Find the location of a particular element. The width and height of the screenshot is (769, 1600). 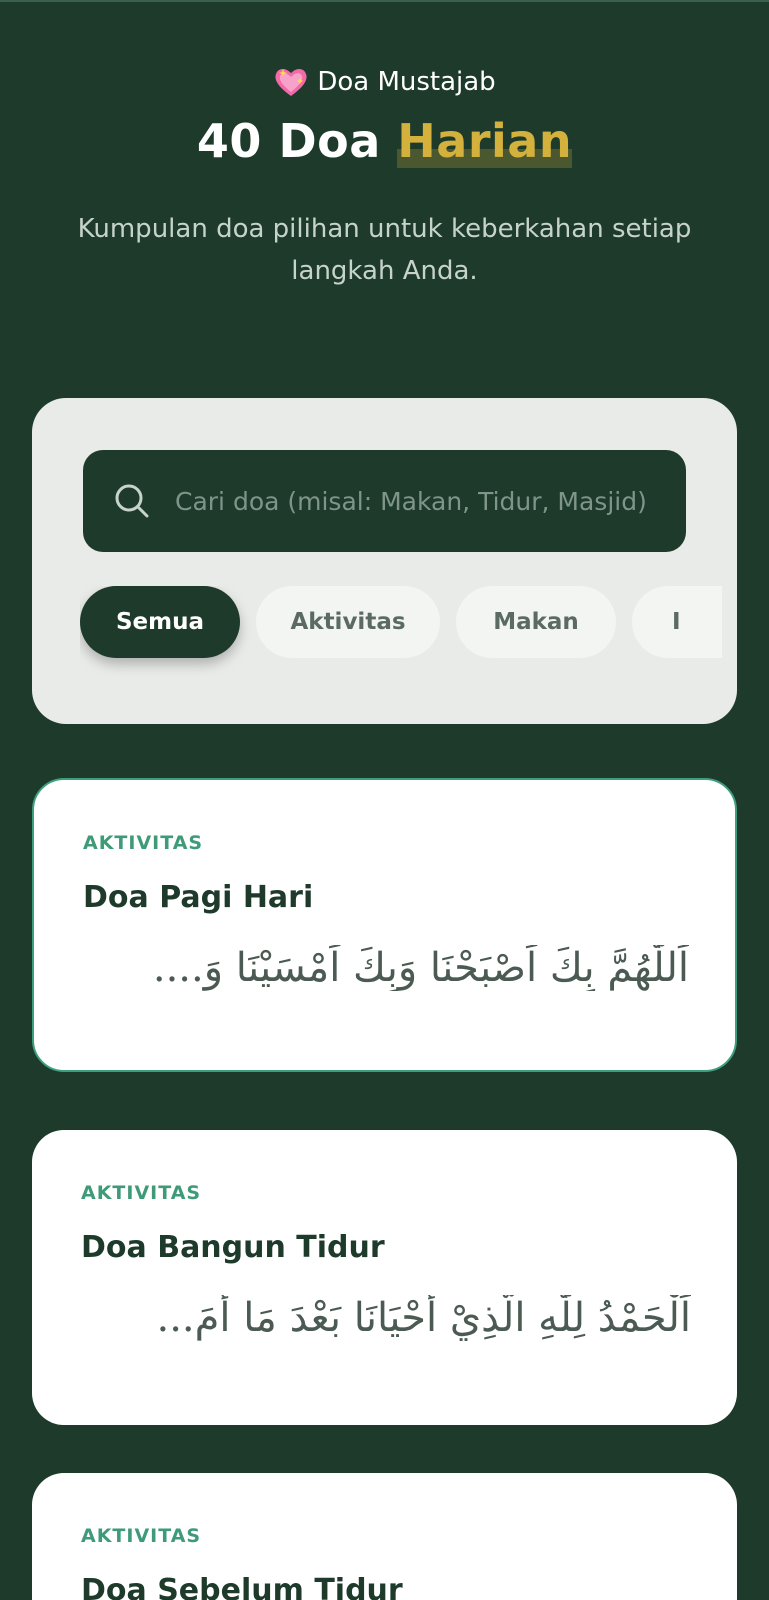

page-title: 40 Doa Harian is located at coordinates (384, 141).